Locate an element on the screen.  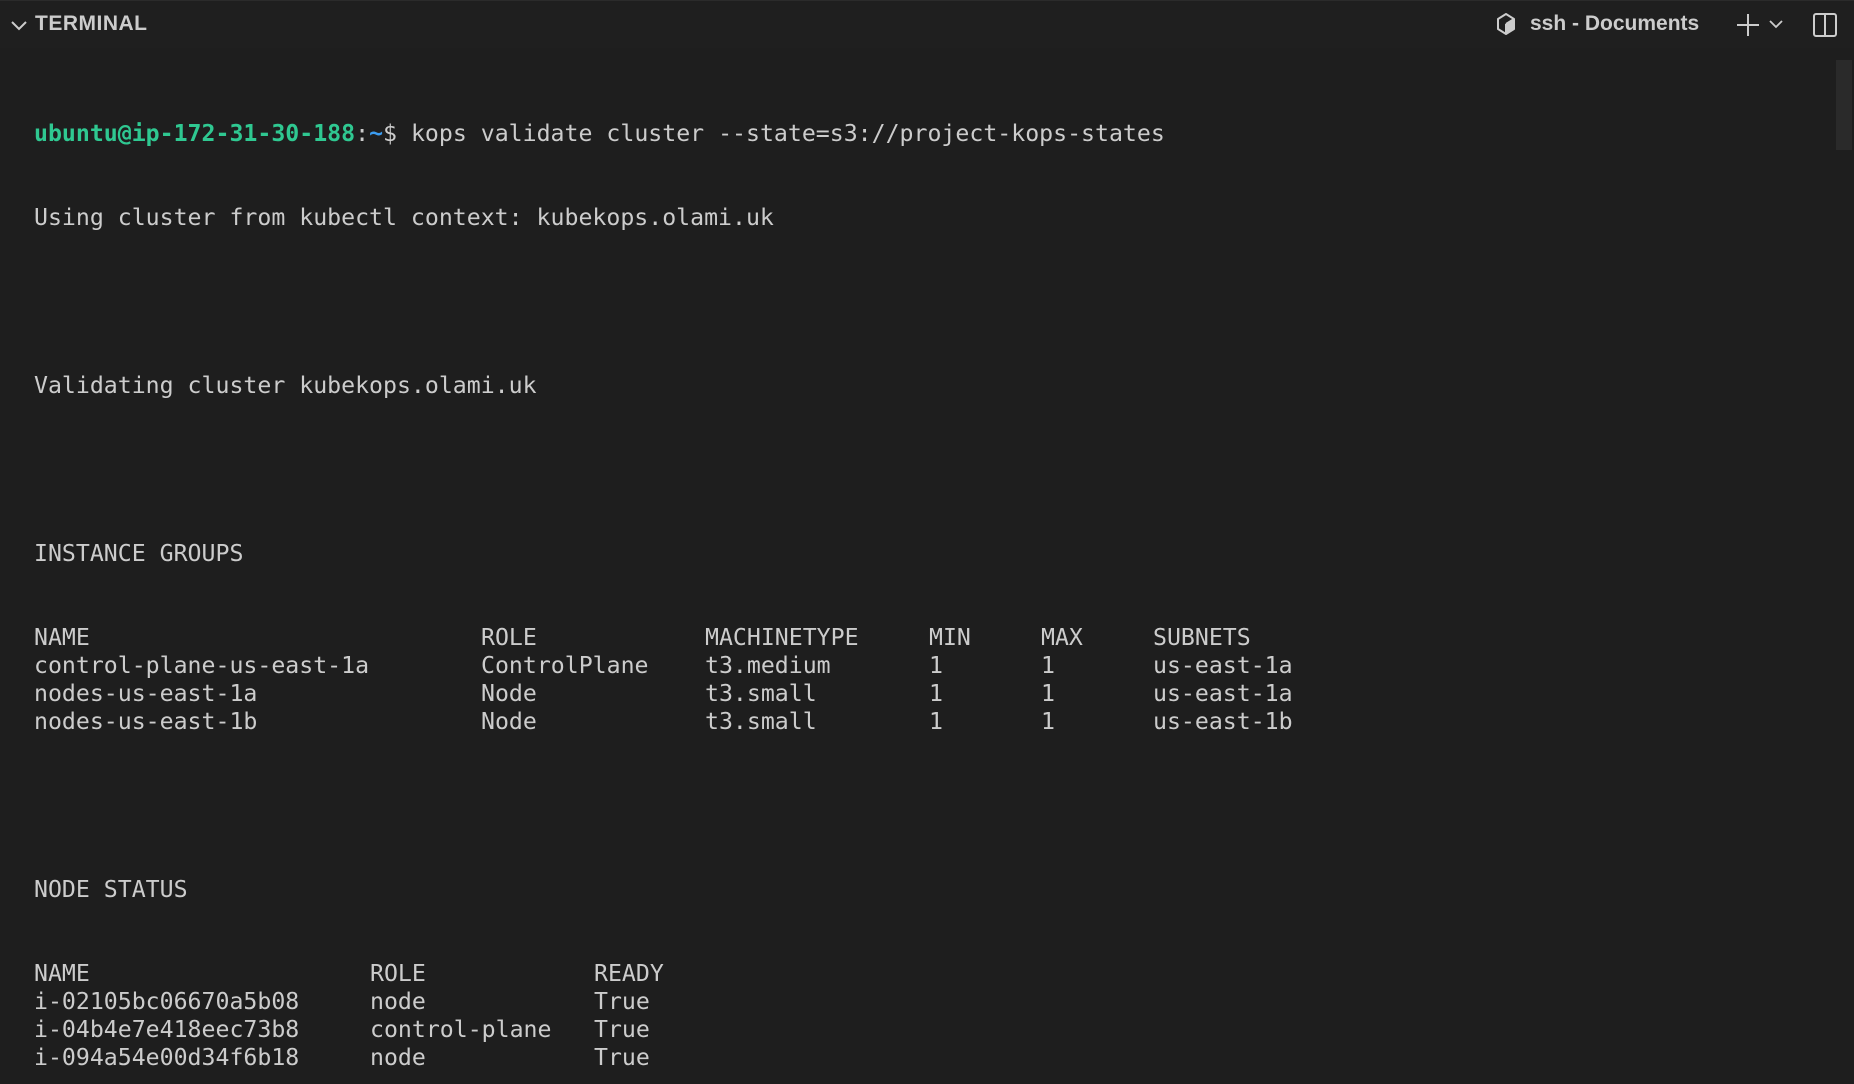
instance-group-cell: MACHINETYPE is located at coordinates (782, 637).